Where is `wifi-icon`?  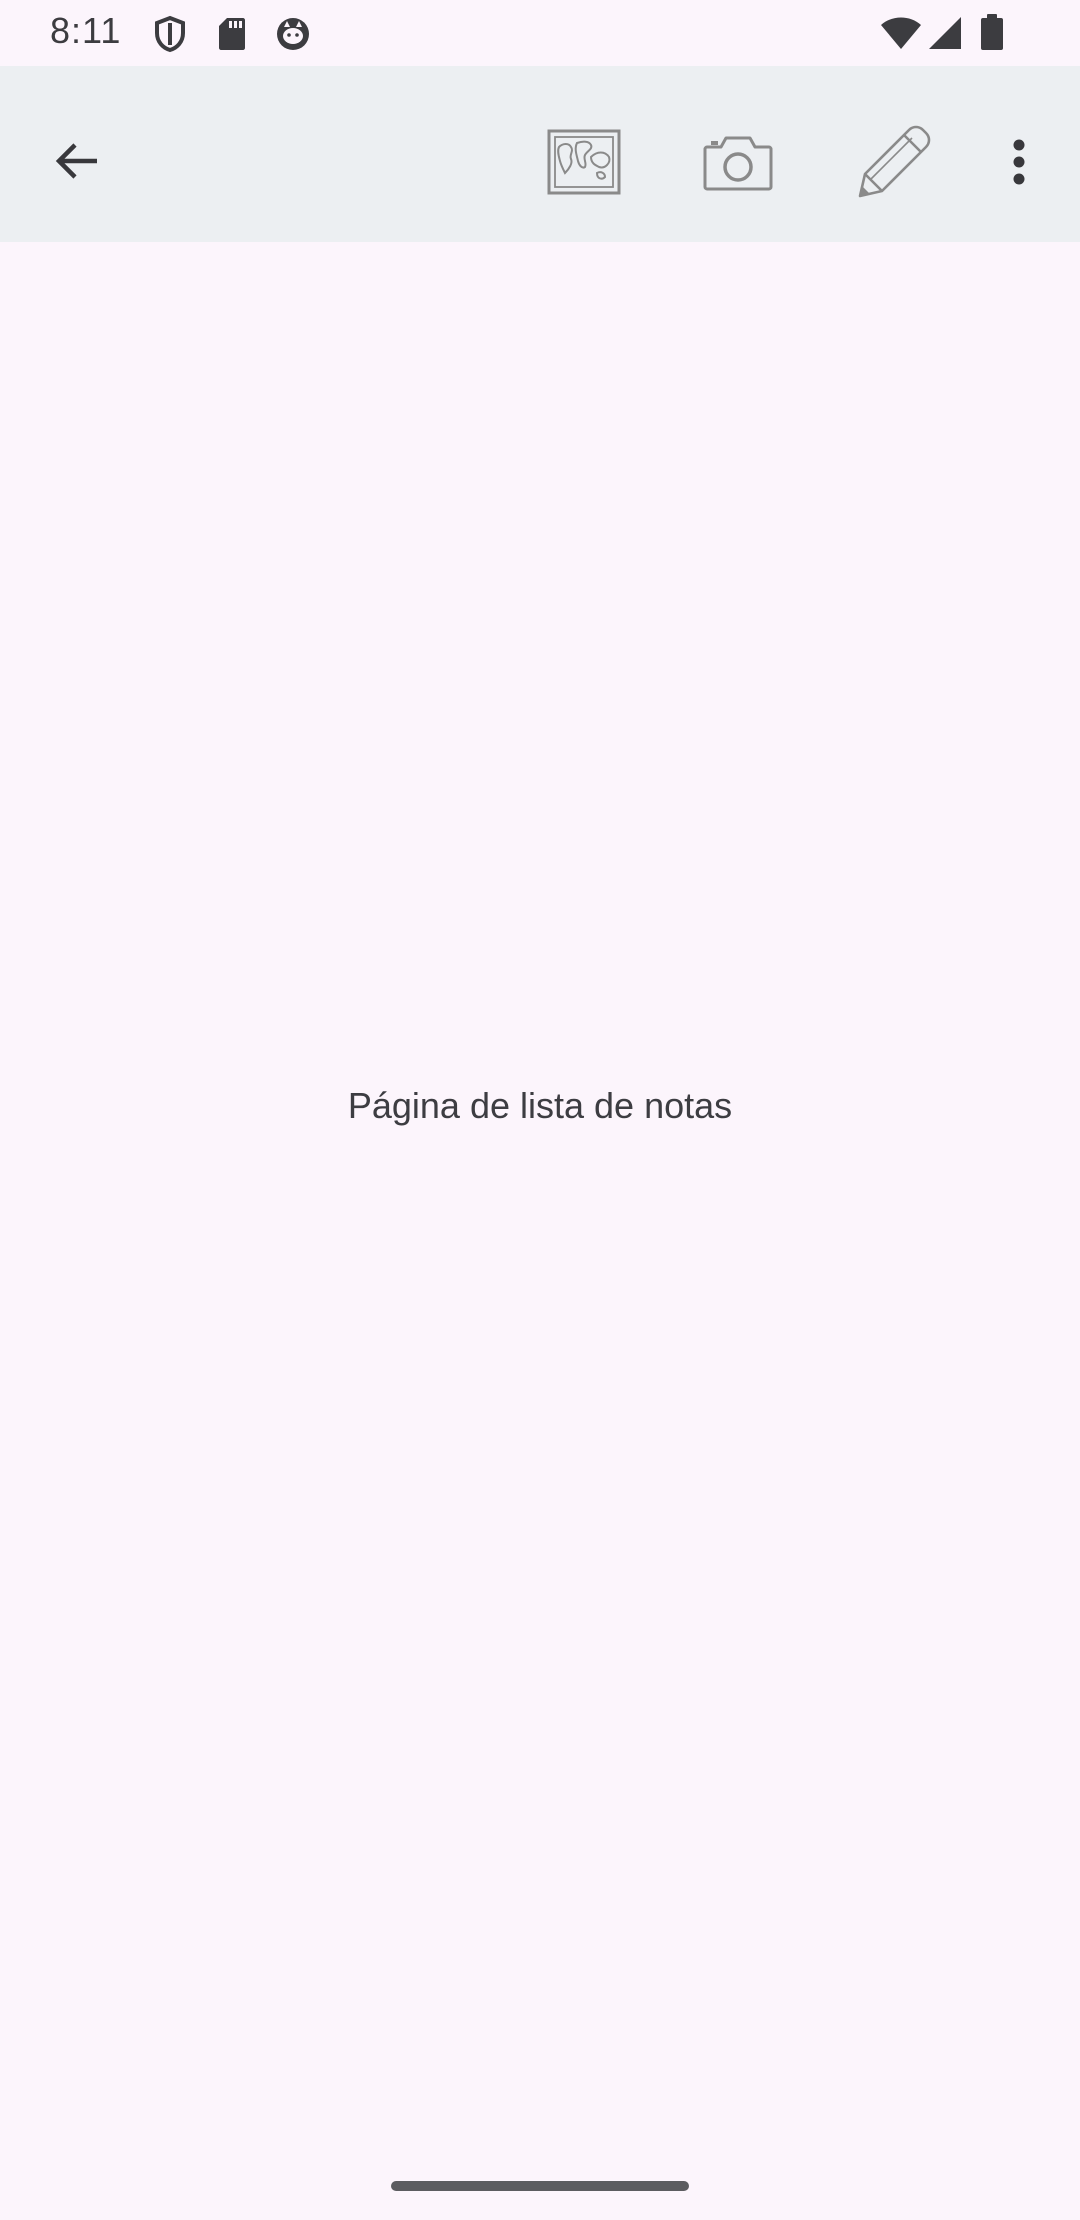 wifi-icon is located at coordinates (901, 33).